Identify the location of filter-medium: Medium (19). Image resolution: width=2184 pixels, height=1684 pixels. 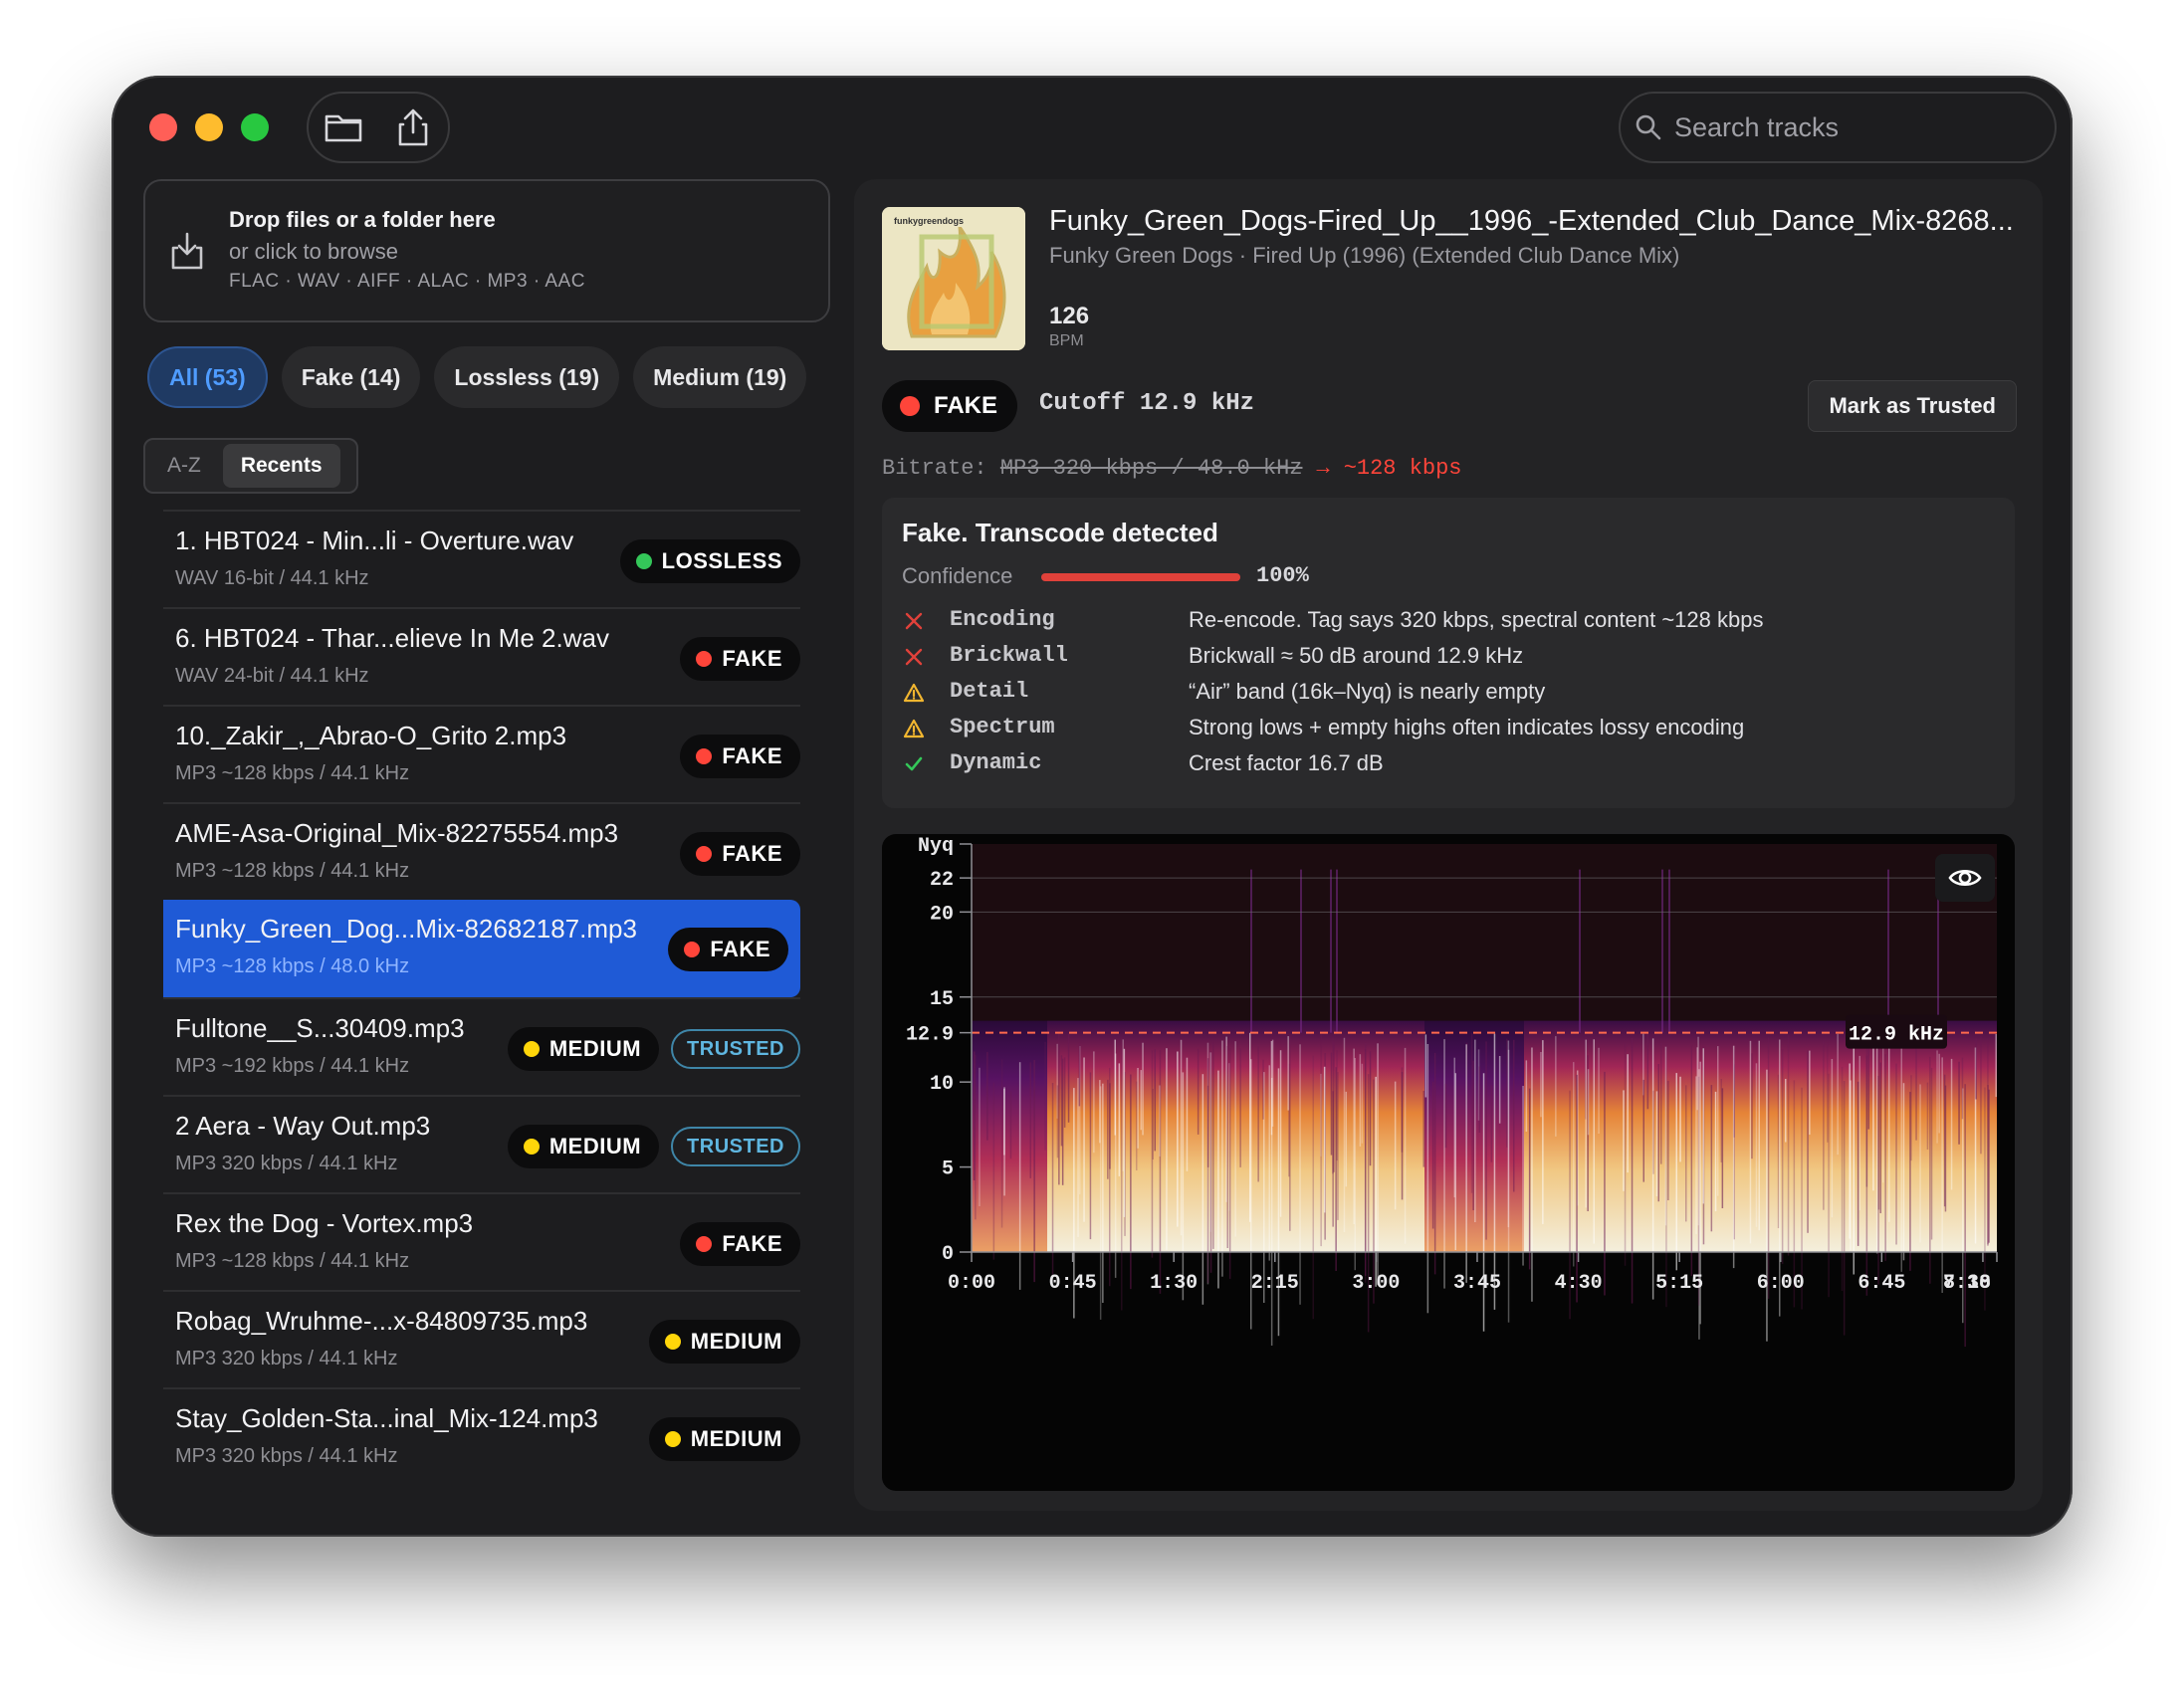
(720, 377).